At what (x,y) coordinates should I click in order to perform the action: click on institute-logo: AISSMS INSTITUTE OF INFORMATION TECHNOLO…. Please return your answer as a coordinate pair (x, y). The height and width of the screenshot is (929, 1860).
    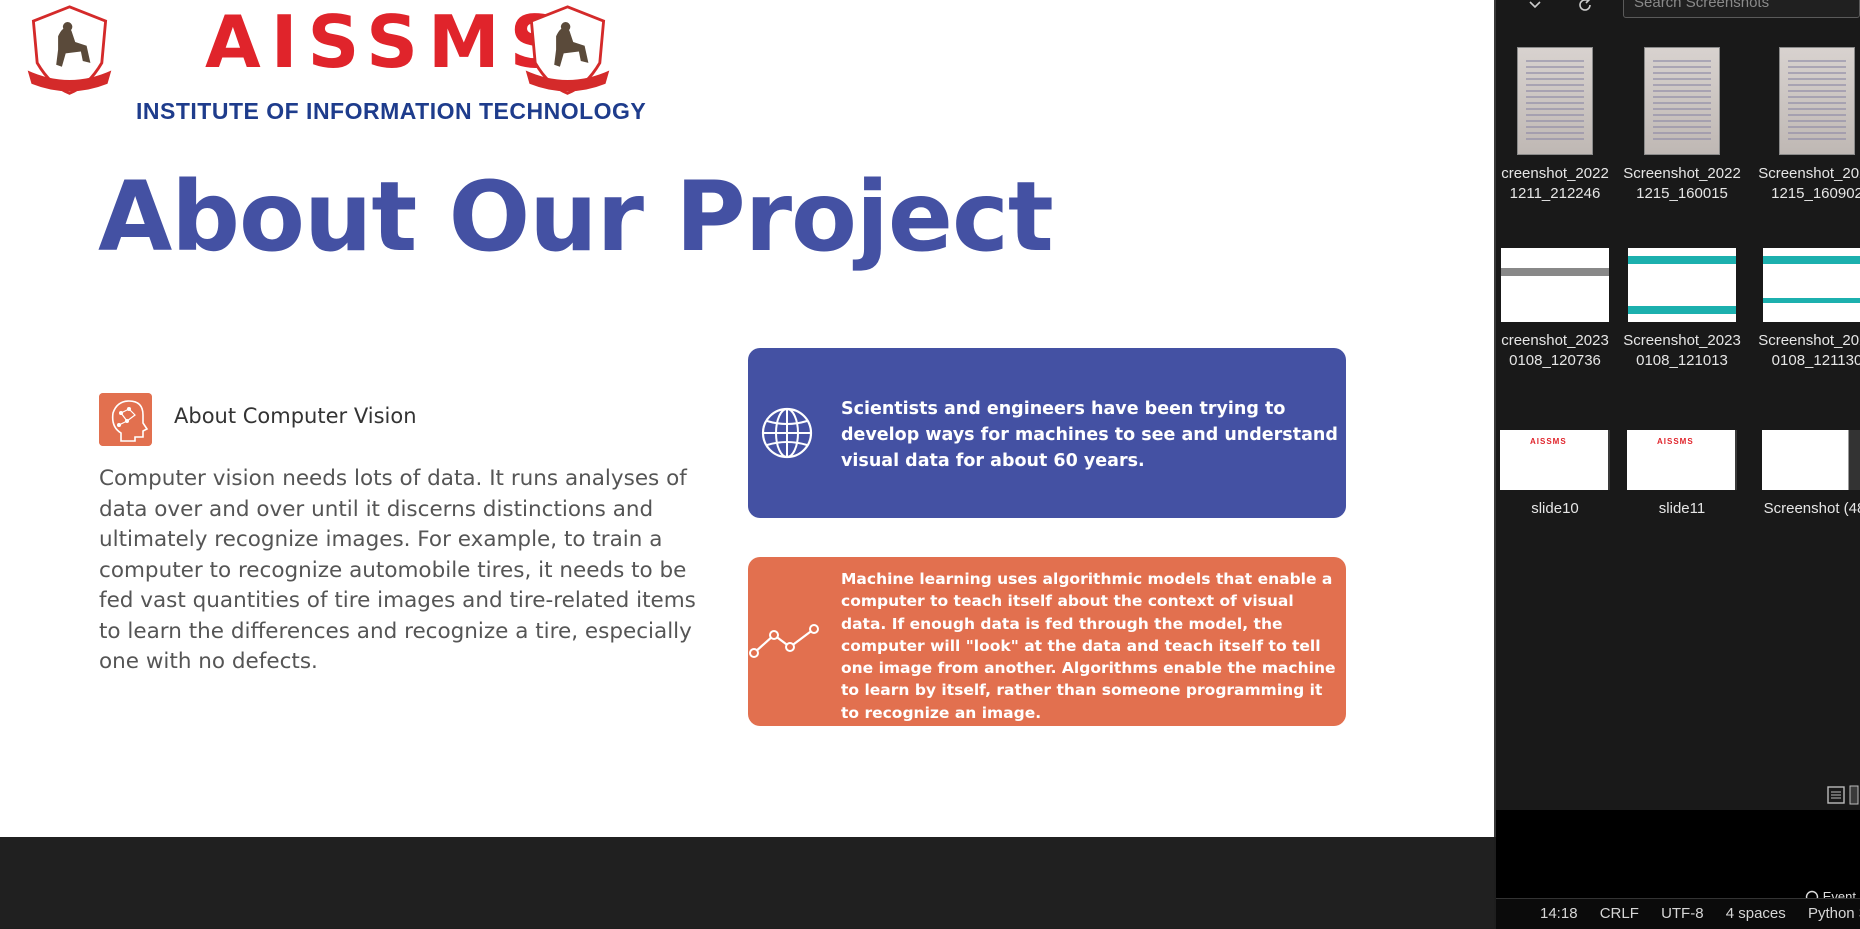
    Looking at the image, I should click on (370, 65).